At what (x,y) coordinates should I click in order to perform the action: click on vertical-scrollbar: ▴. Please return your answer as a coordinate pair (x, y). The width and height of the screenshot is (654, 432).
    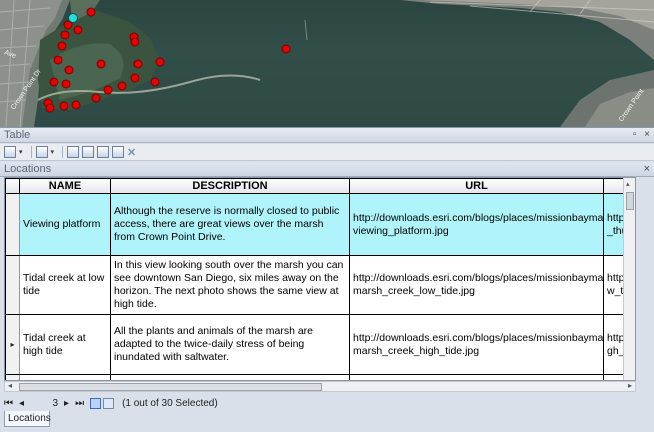
    Looking at the image, I should click on (629, 279).